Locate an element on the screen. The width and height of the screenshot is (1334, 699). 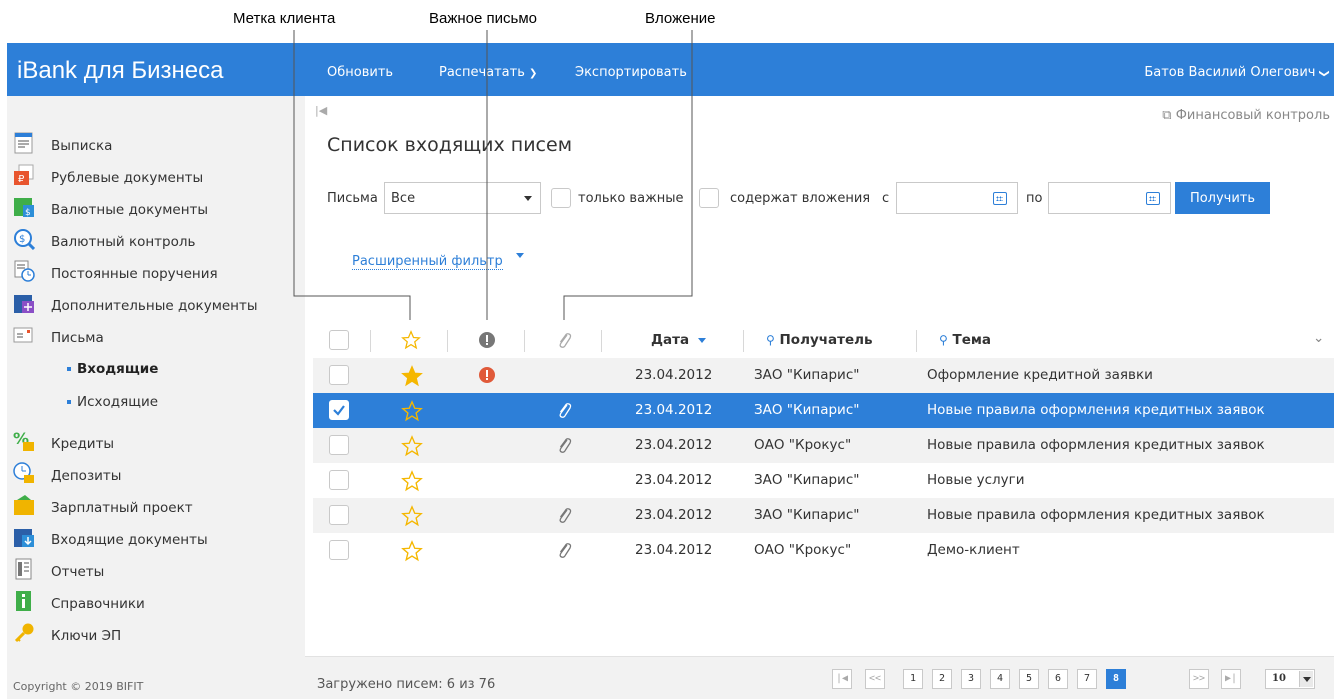
prev-pages-icon: << is located at coordinates (875, 679).